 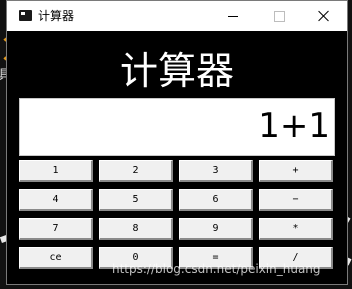 What do you see at coordinates (136, 171) in the screenshot?
I see `key-2: 2` at bounding box center [136, 171].